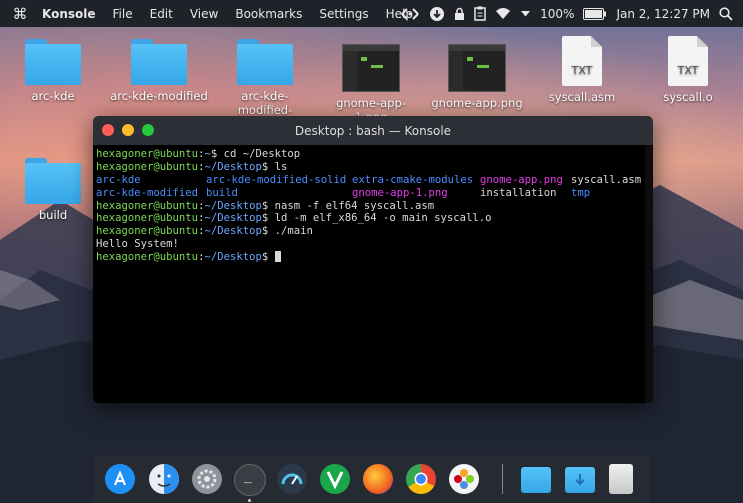 This screenshot has width=743, height=503. I want to click on command-text: ./main, so click(290, 231).